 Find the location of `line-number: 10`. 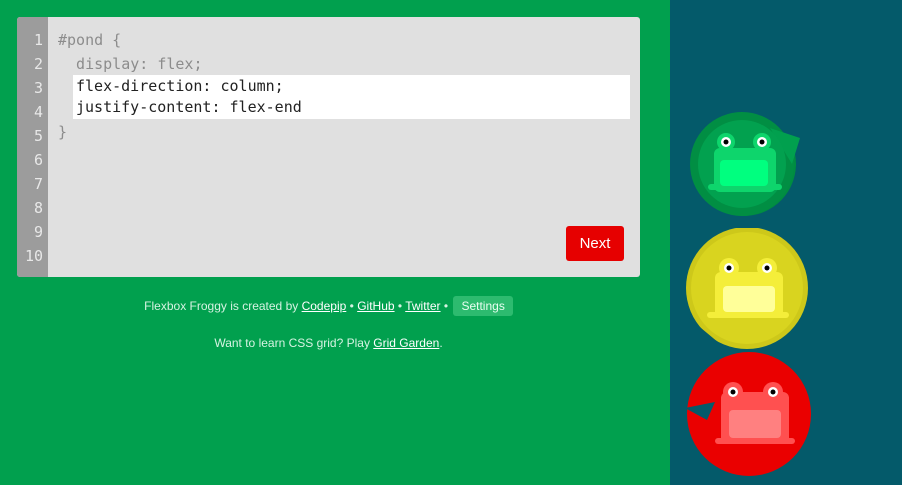

line-number: 10 is located at coordinates (33, 256).